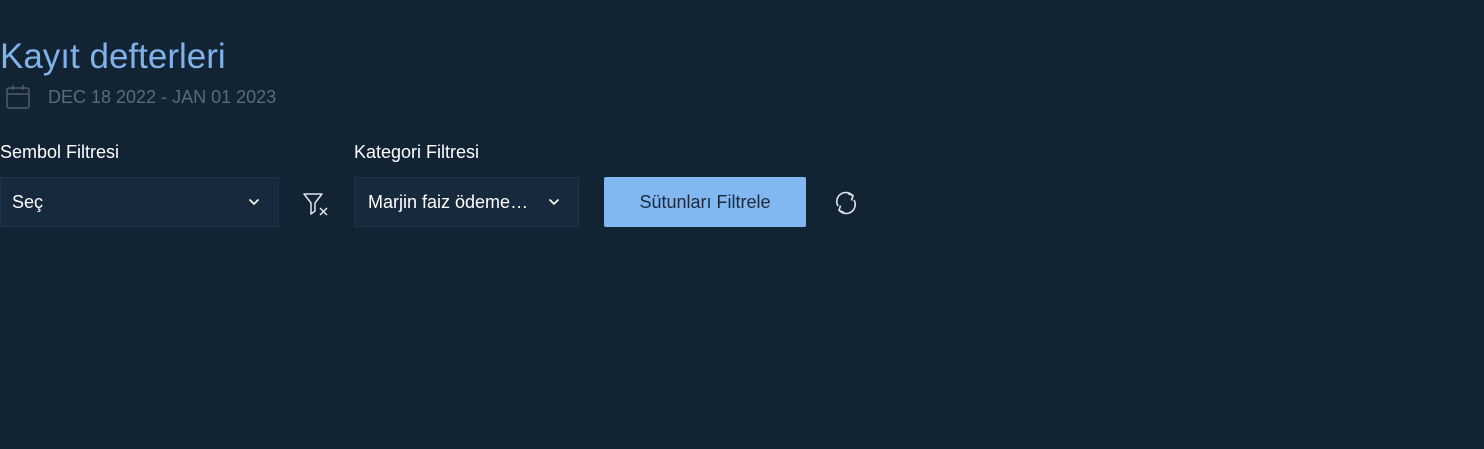 The width and height of the screenshot is (1484, 449). I want to click on filter-clear-icon, so click(315, 204).